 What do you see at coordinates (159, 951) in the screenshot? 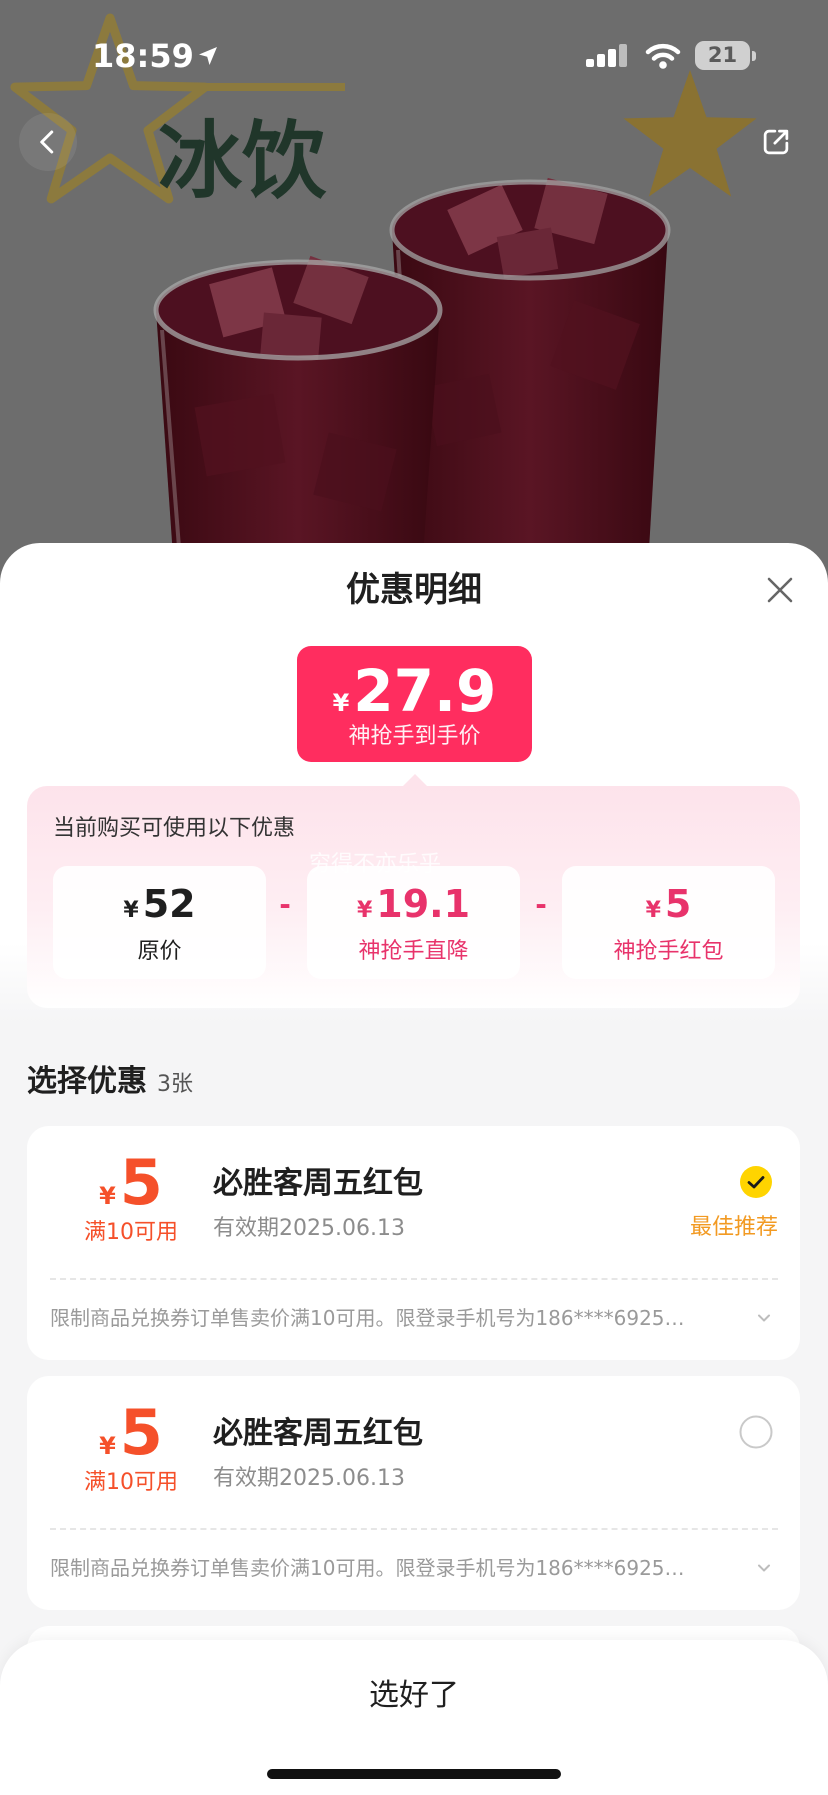
I see `breakdown-label: 原价` at bounding box center [159, 951].